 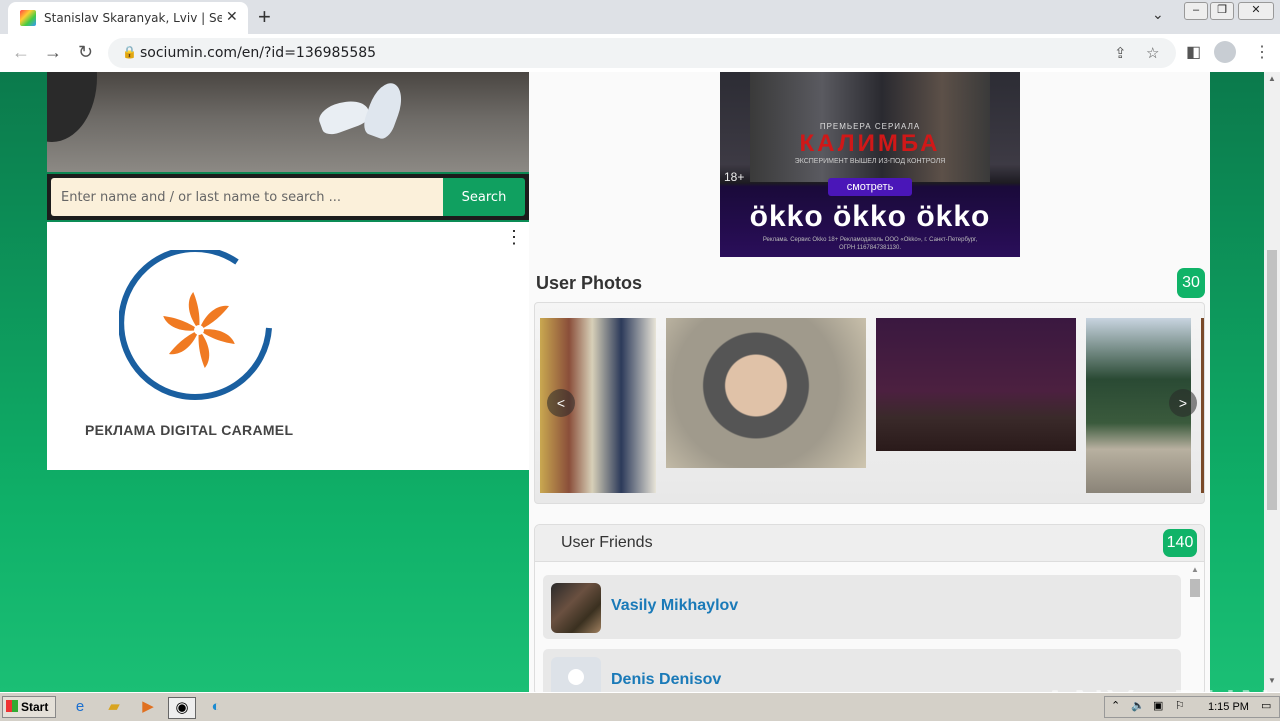 I want to click on friend-item: Vasily Mikhaylov, so click(x=862, y=607).